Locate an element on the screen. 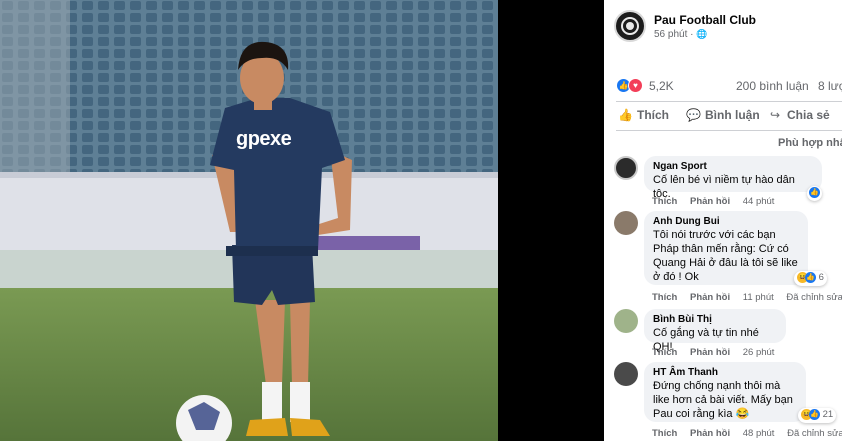 The height and width of the screenshot is (441, 842). comment-time: 26 phút is located at coordinates (759, 352).